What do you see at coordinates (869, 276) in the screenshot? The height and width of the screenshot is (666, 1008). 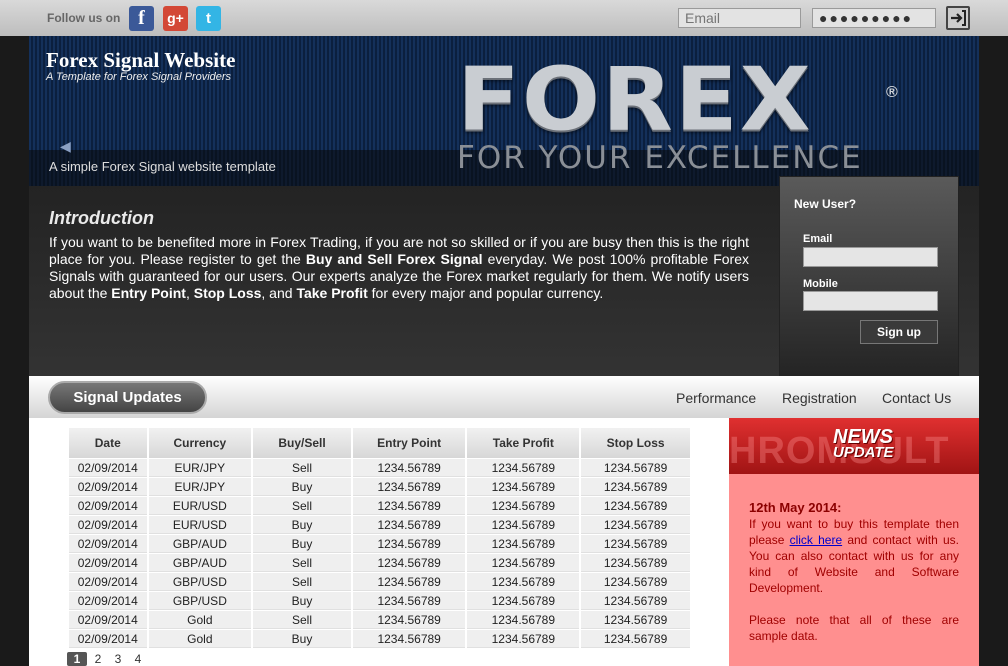 I see `new-user-panel: New User? Email Mobile Sign up` at bounding box center [869, 276].